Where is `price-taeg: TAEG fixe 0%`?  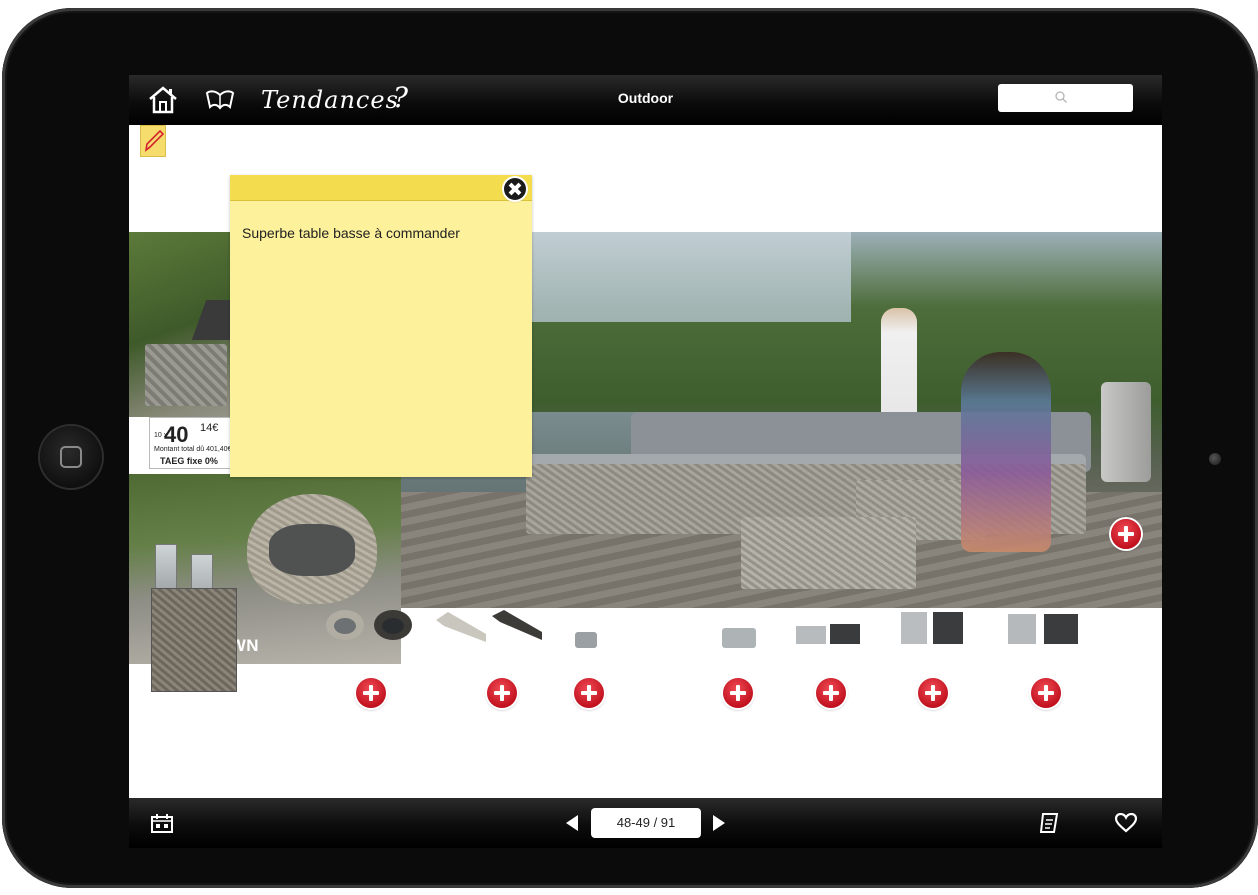 price-taeg: TAEG fixe 0% is located at coordinates (189, 461).